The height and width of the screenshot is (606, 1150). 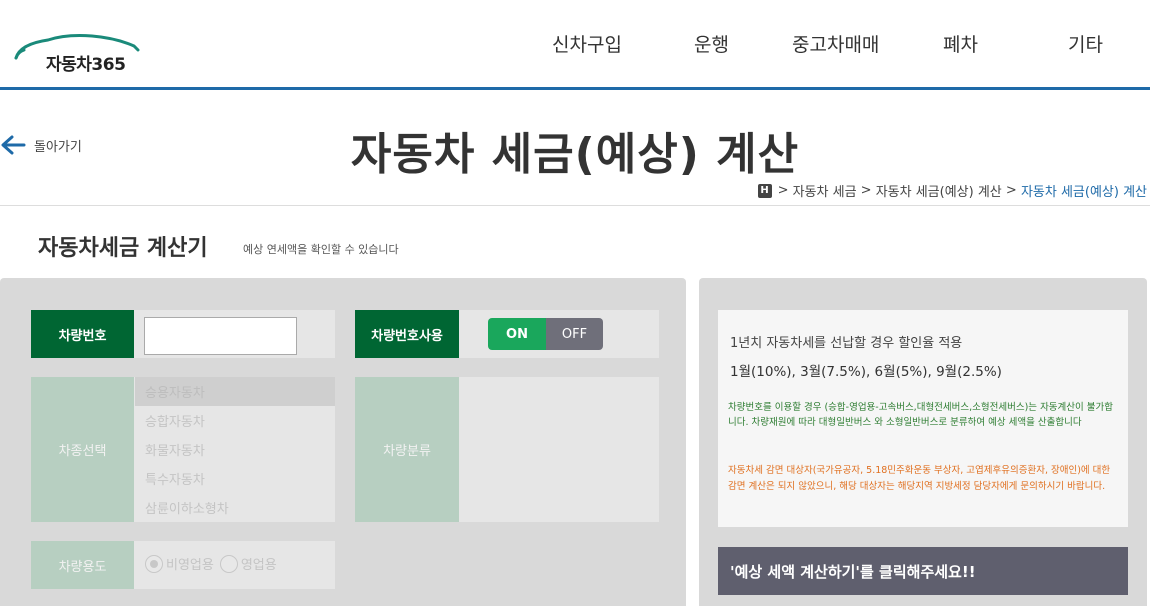 What do you see at coordinates (825, 190) in the screenshot?
I see `breadcrumb-item: 자동차 세금` at bounding box center [825, 190].